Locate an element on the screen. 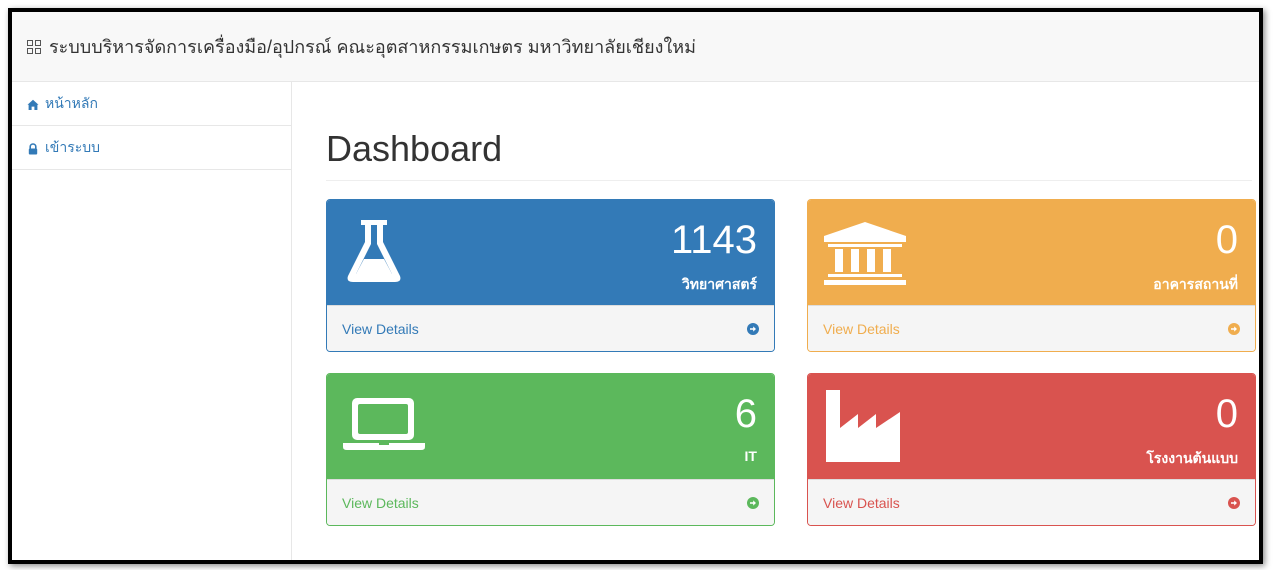  bank-icon is located at coordinates (865, 255).